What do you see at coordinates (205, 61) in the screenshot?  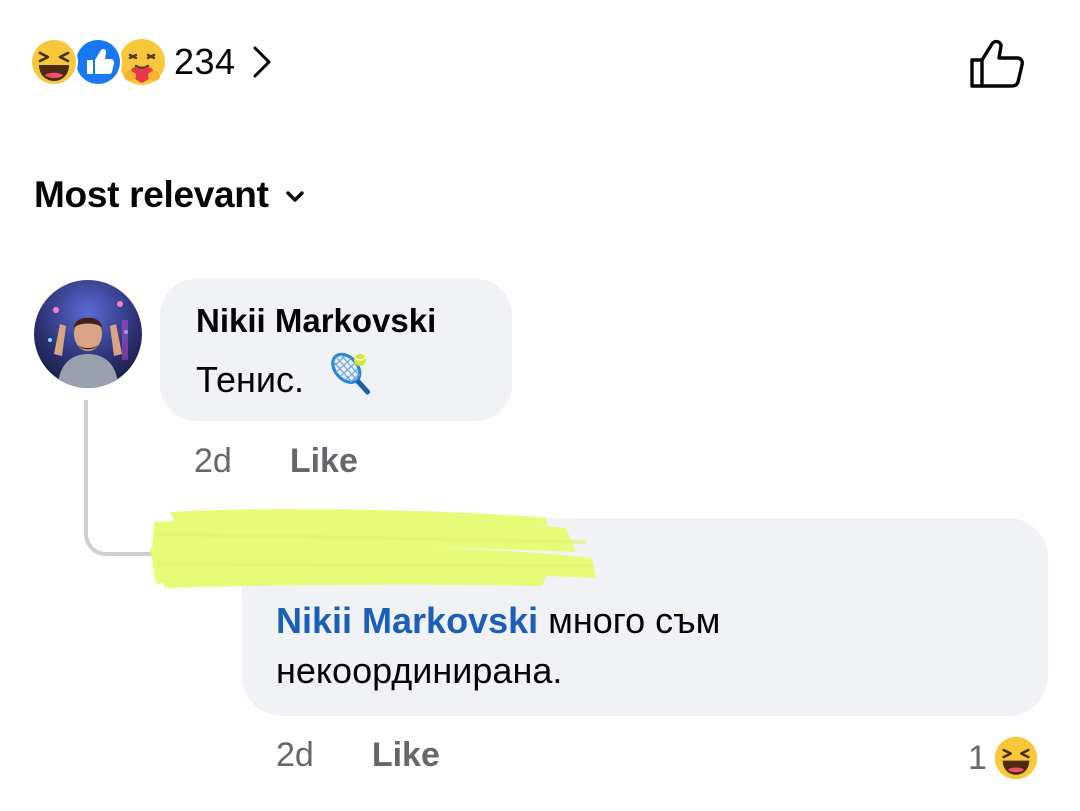 I see `reaction-count: 234` at bounding box center [205, 61].